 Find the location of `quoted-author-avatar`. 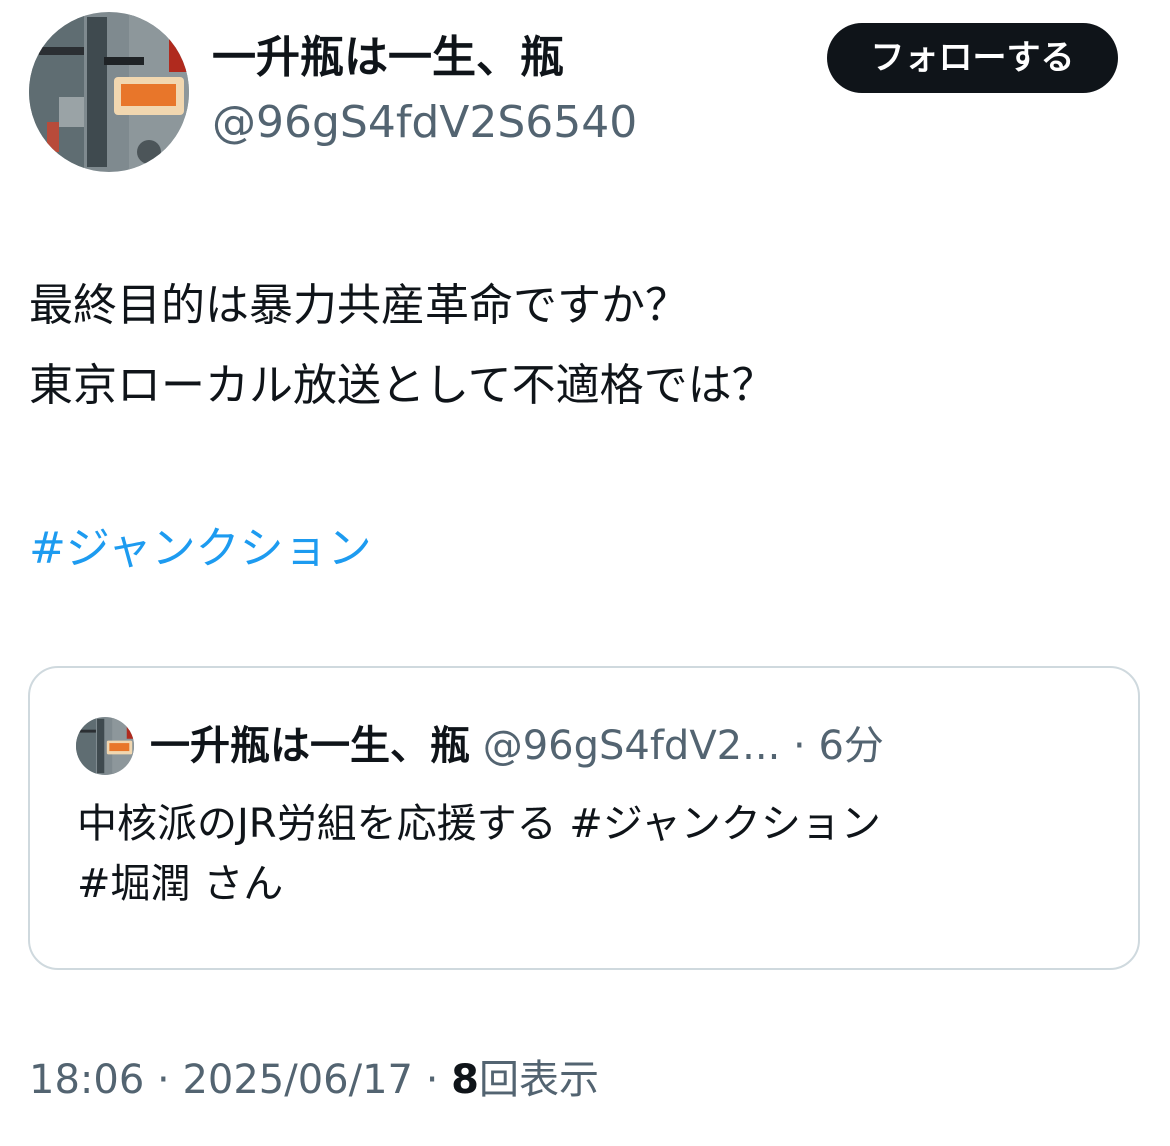

quoted-author-avatar is located at coordinates (105, 746).